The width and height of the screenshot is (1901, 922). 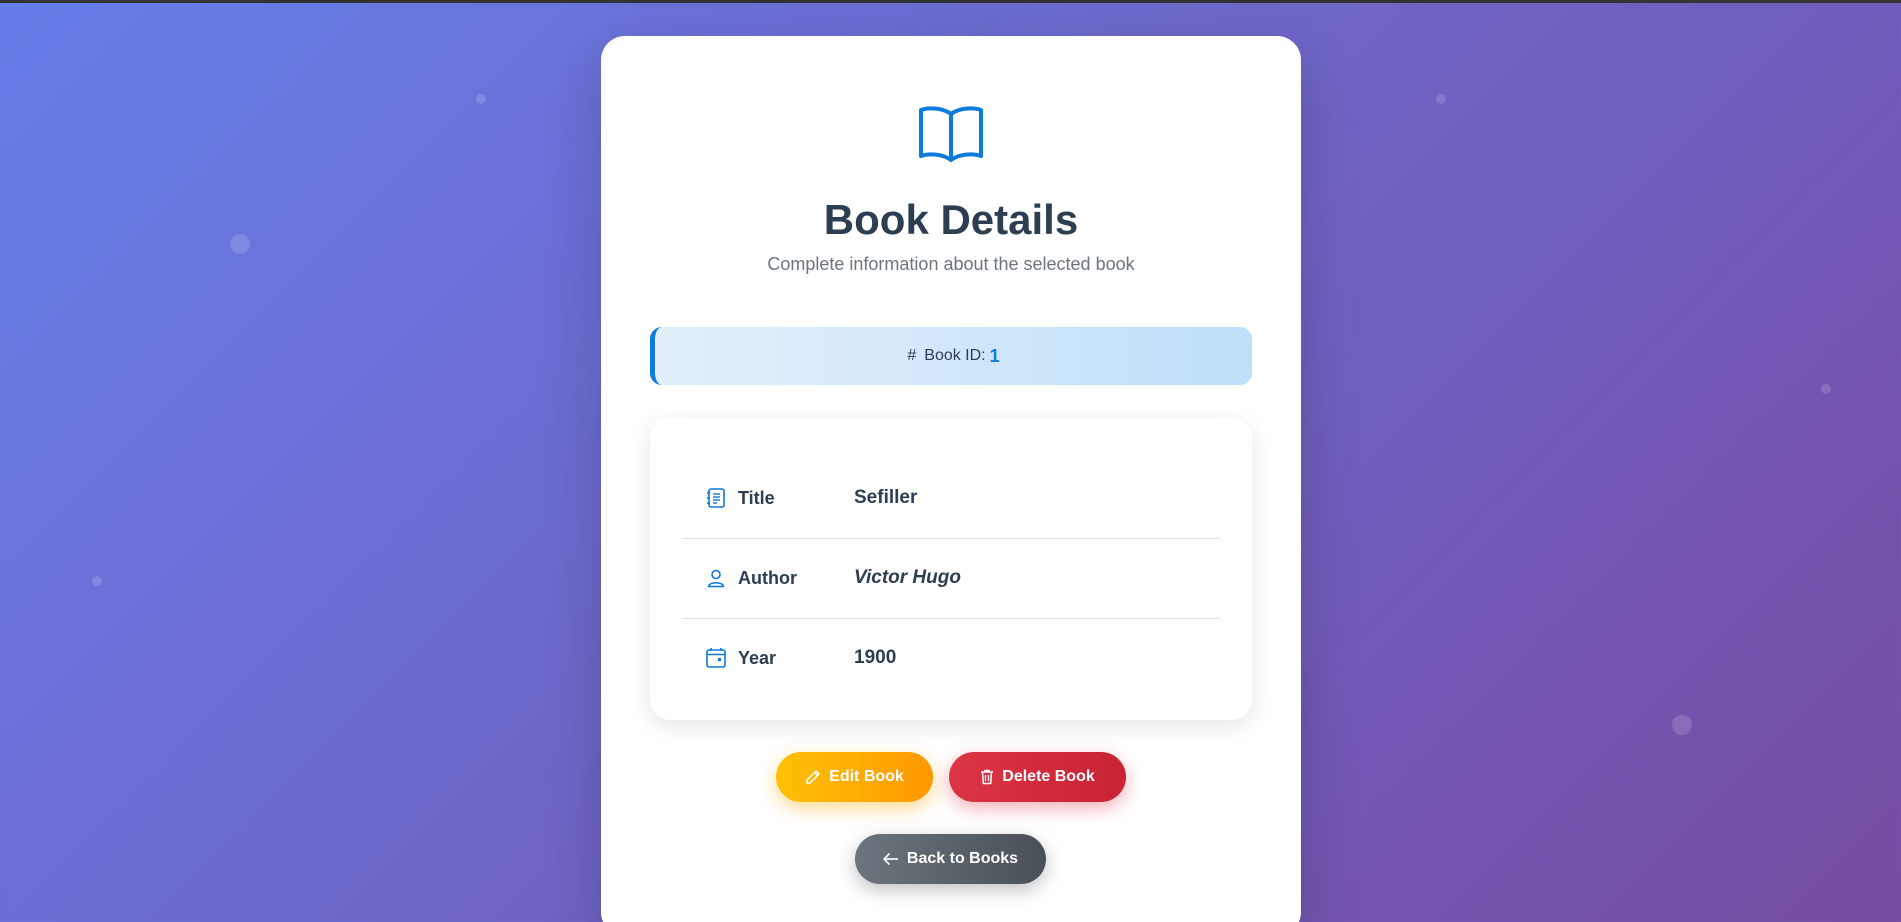 I want to click on detail-row-author: Author Victor Hugo, so click(x=951, y=578).